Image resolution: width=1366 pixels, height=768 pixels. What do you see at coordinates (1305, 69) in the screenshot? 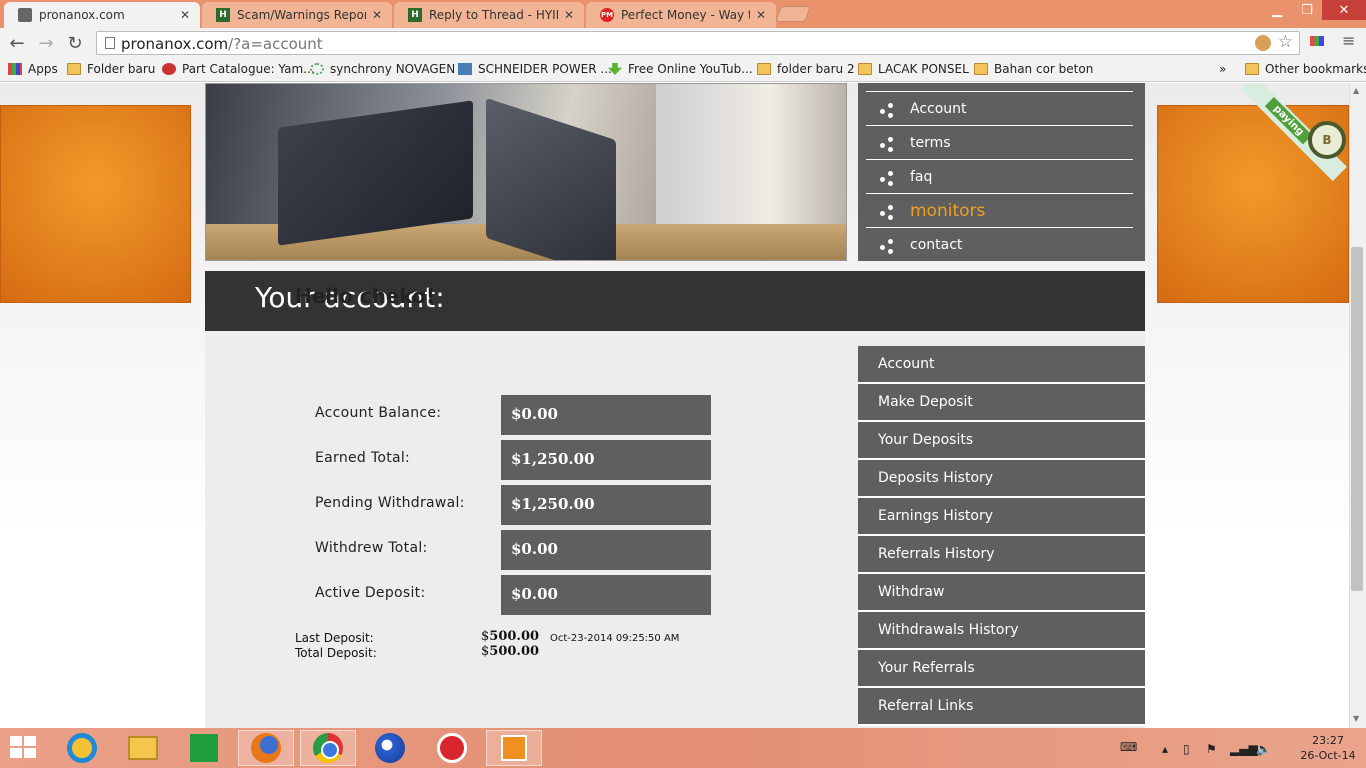
I see `other-bookmarks: Other bookmarks` at bounding box center [1305, 69].